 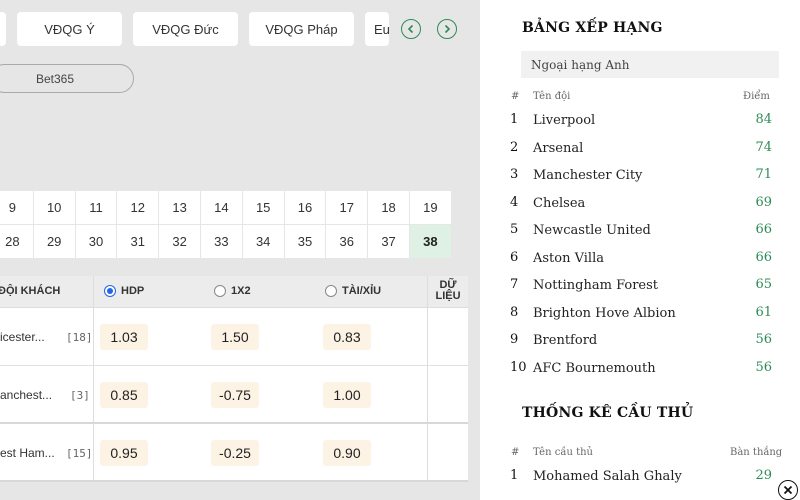 I want to click on player-row: 1 Mohamed Salah Ghaly 29, so click(x=641, y=476).